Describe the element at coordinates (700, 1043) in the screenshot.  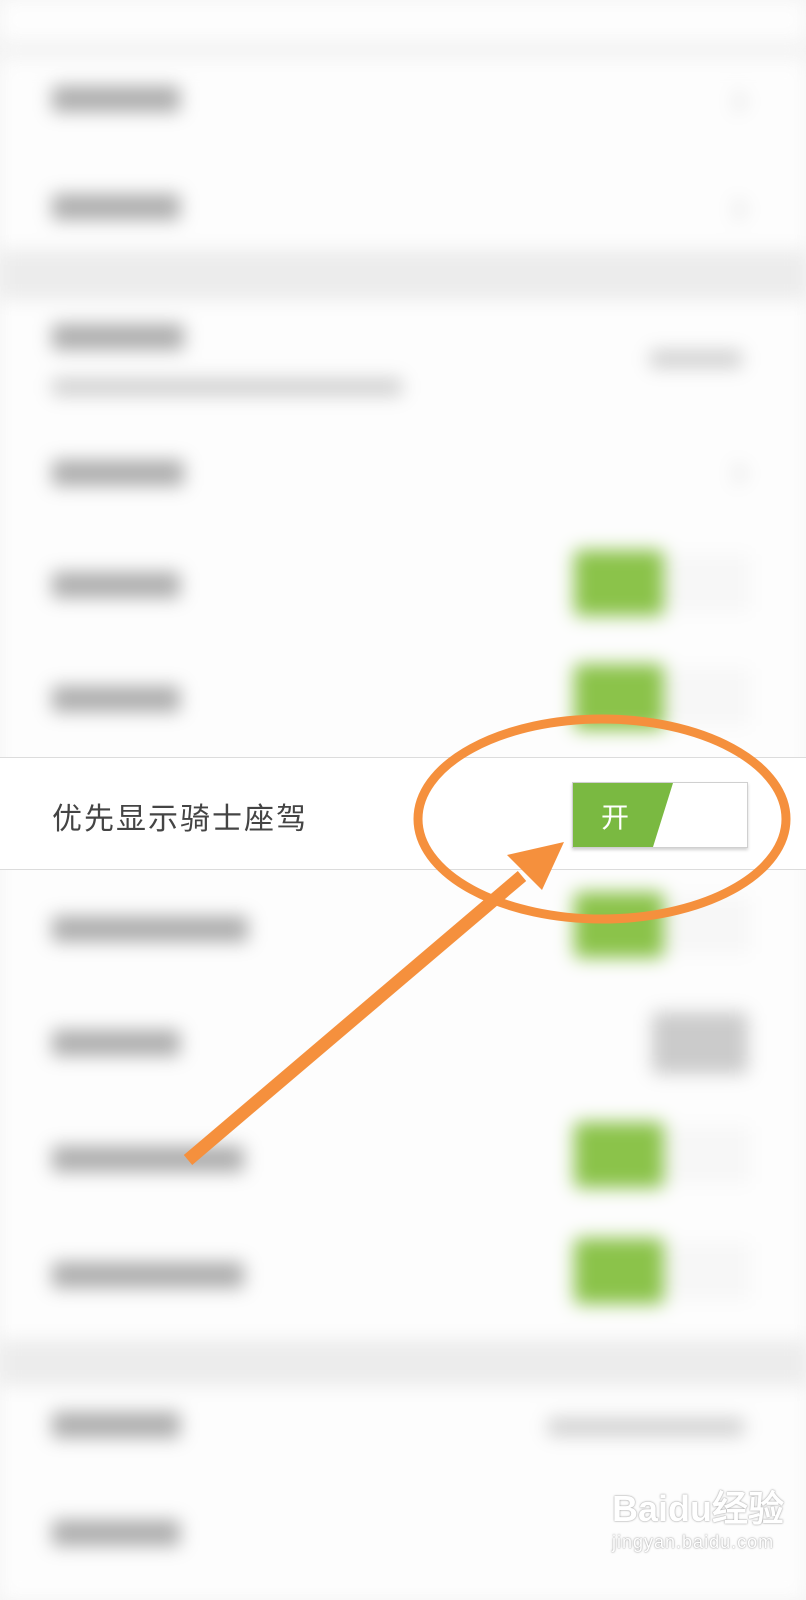
I see `blurred-button` at that location.